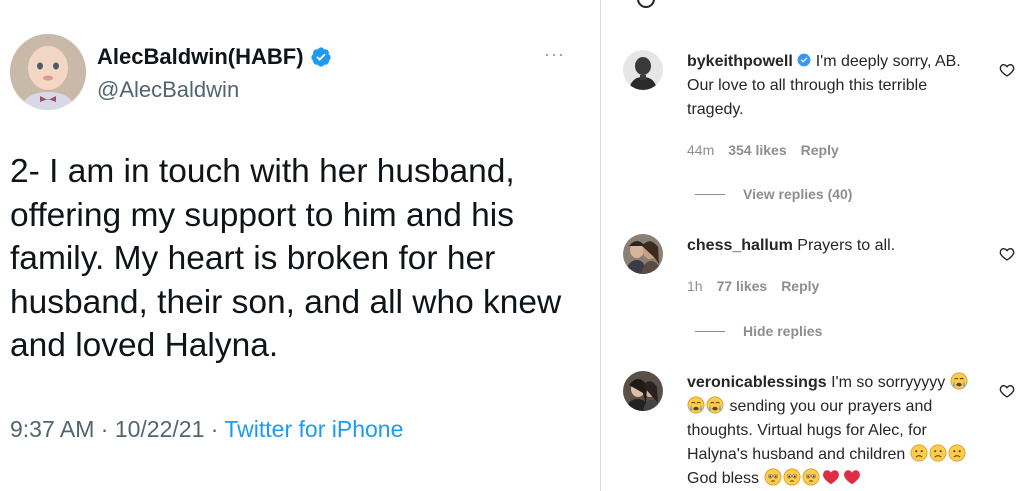 Image resolution: width=1024 pixels, height=491 pixels. I want to click on comment-body-part-3: God bless, so click(723, 478).